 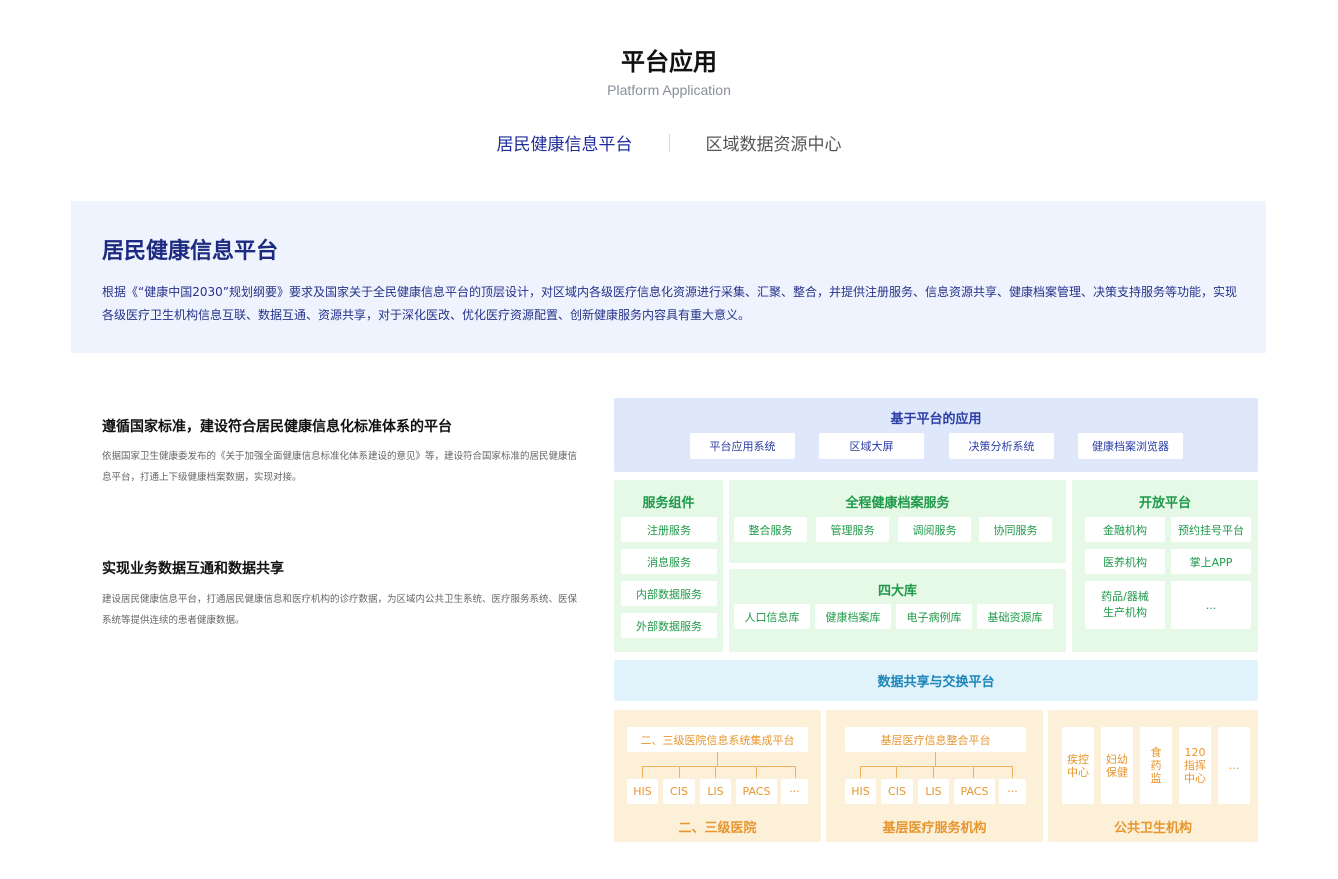 I want to click on open-platform-item: 掌上APP, so click(x=1211, y=561).